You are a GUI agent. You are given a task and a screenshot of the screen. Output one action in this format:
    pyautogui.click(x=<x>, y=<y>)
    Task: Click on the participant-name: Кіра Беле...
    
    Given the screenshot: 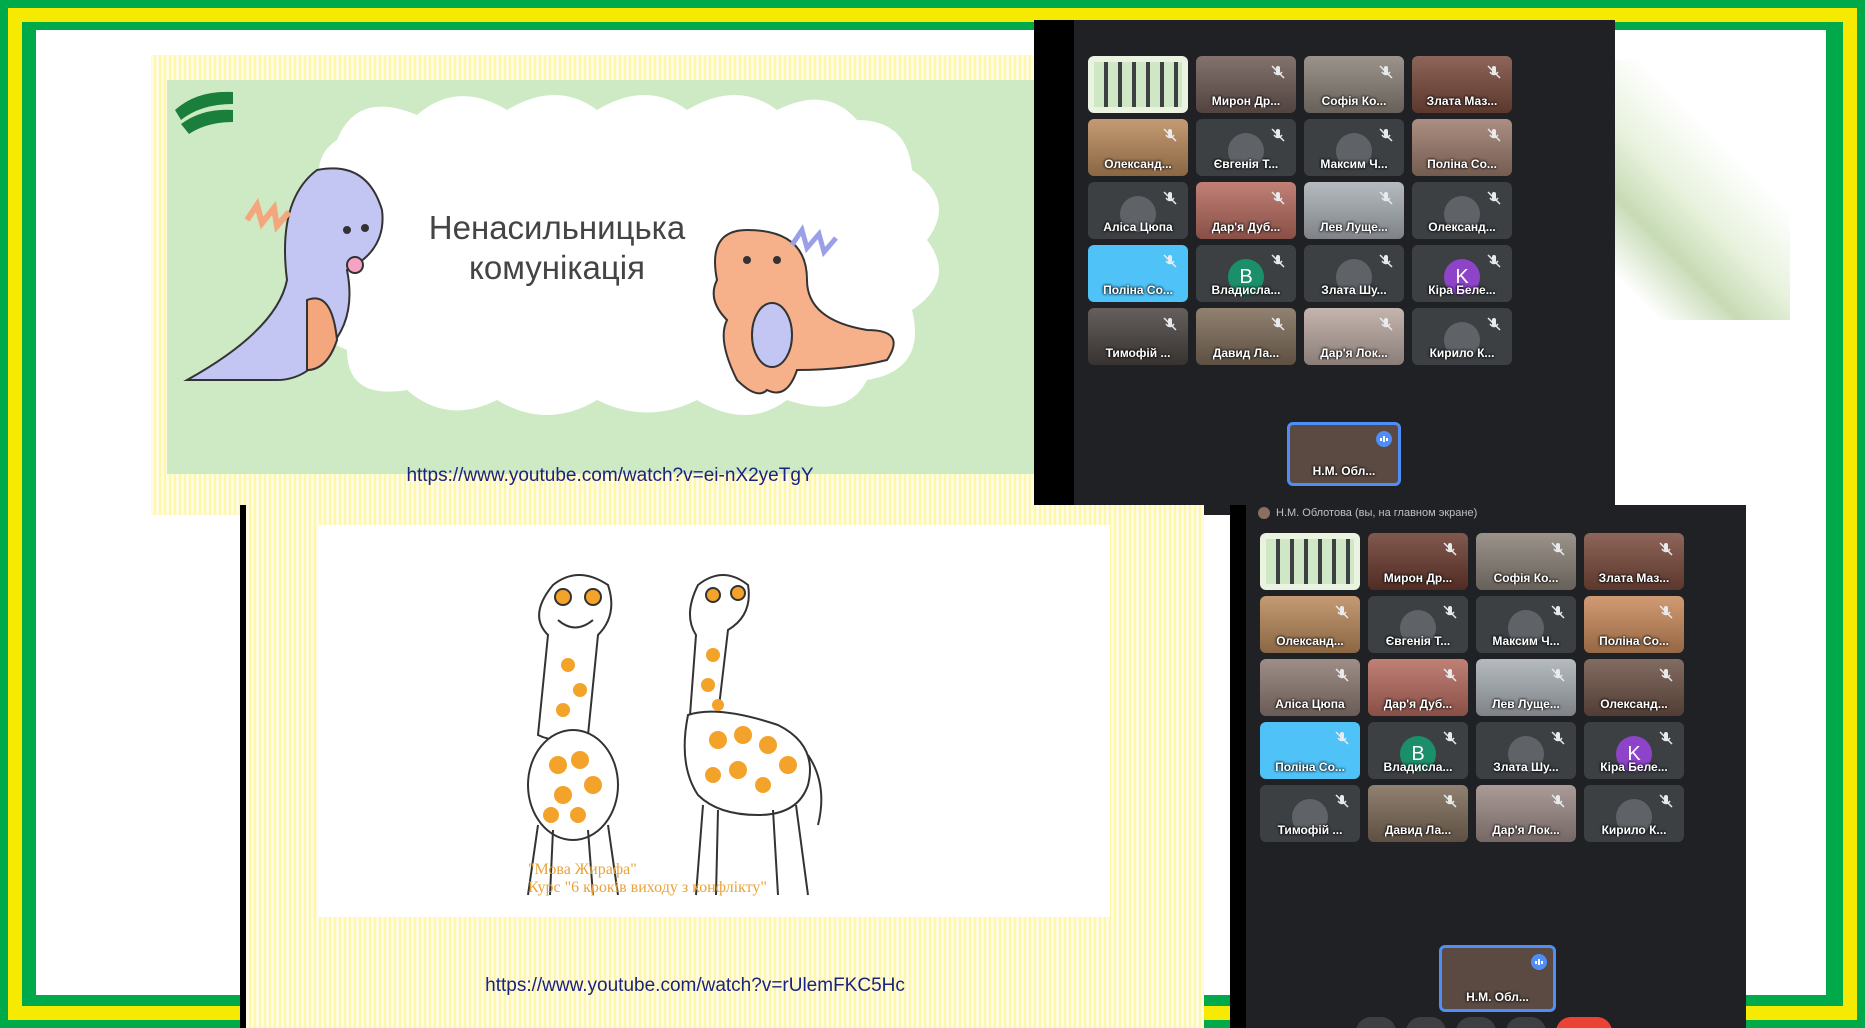 What is the action you would take?
    pyautogui.click(x=1634, y=767)
    